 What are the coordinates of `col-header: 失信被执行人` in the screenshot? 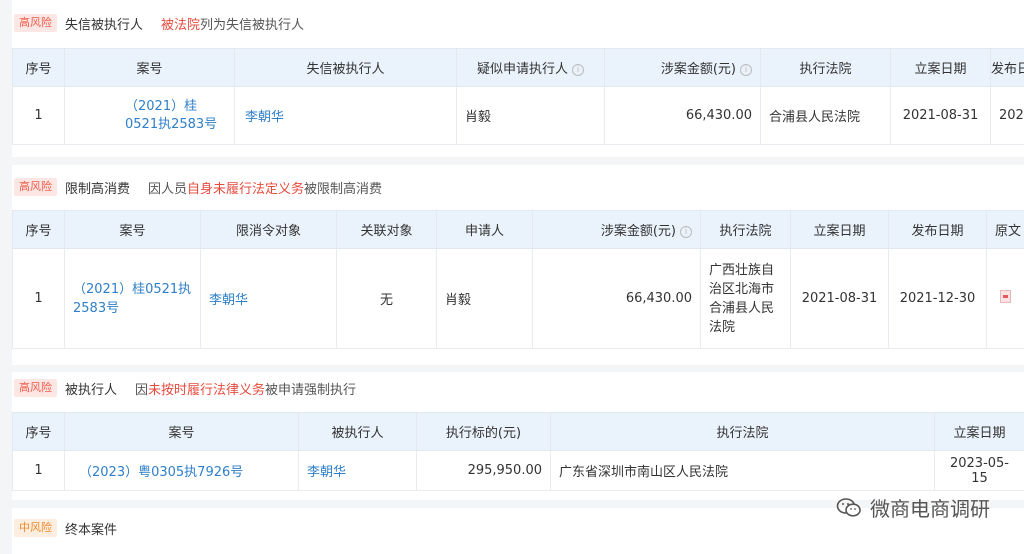 It's located at (345, 67).